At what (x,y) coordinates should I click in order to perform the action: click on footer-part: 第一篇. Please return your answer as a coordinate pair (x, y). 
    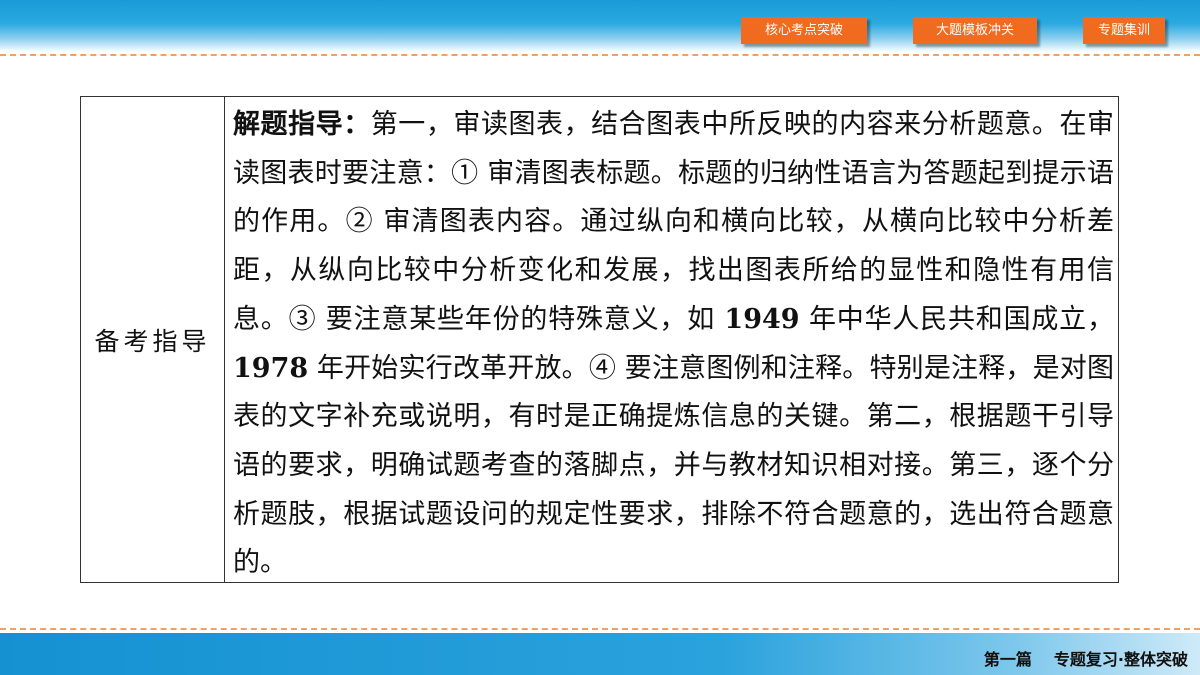
    Looking at the image, I should click on (1007, 659).